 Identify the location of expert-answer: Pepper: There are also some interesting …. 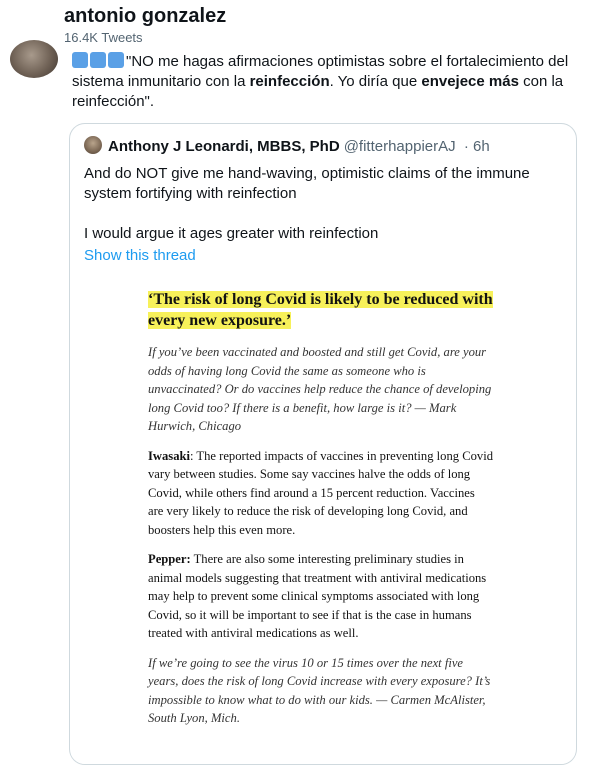
(317, 596).